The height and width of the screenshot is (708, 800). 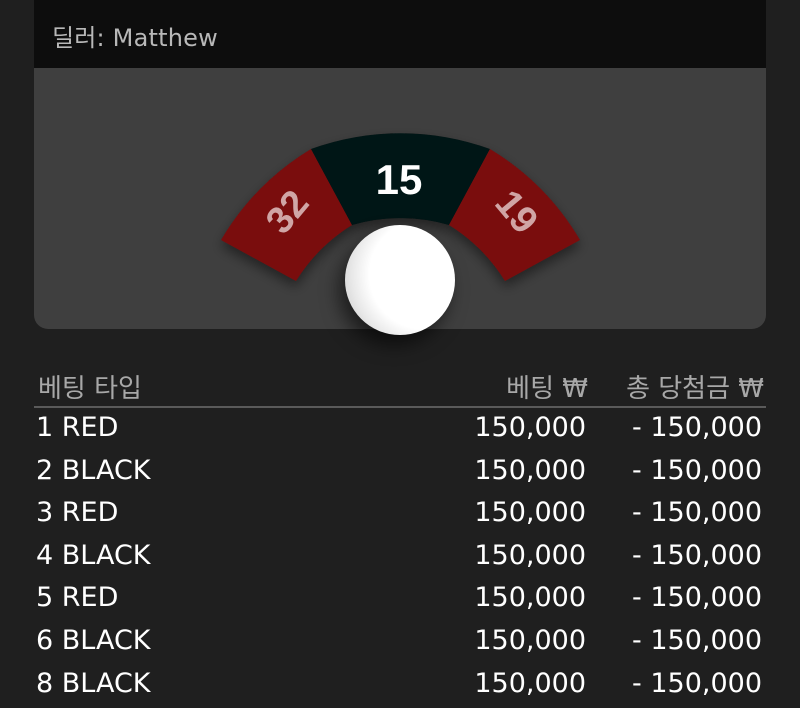 I want to click on table-row: 8 BLACK 150,000 - 150,000, so click(x=400, y=685).